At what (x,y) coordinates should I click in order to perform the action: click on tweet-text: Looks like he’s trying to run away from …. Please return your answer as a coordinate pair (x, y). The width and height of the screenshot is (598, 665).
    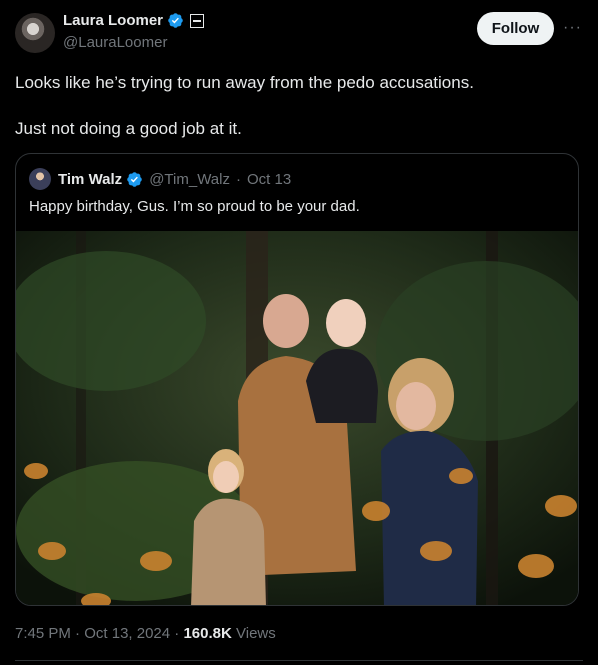
    Looking at the image, I should click on (244, 105).